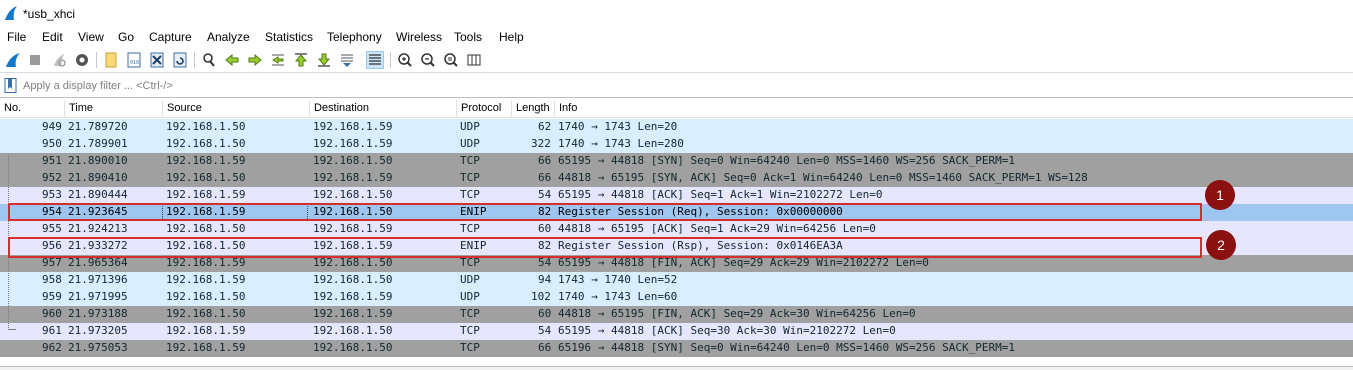  What do you see at coordinates (383, 109) in the screenshot?
I see `column-header-destination: Destination` at bounding box center [383, 109].